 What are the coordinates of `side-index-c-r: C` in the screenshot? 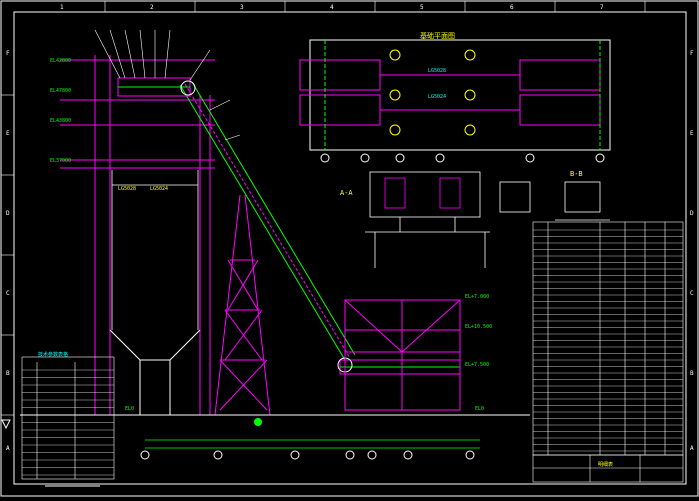 It's located at (692, 293).